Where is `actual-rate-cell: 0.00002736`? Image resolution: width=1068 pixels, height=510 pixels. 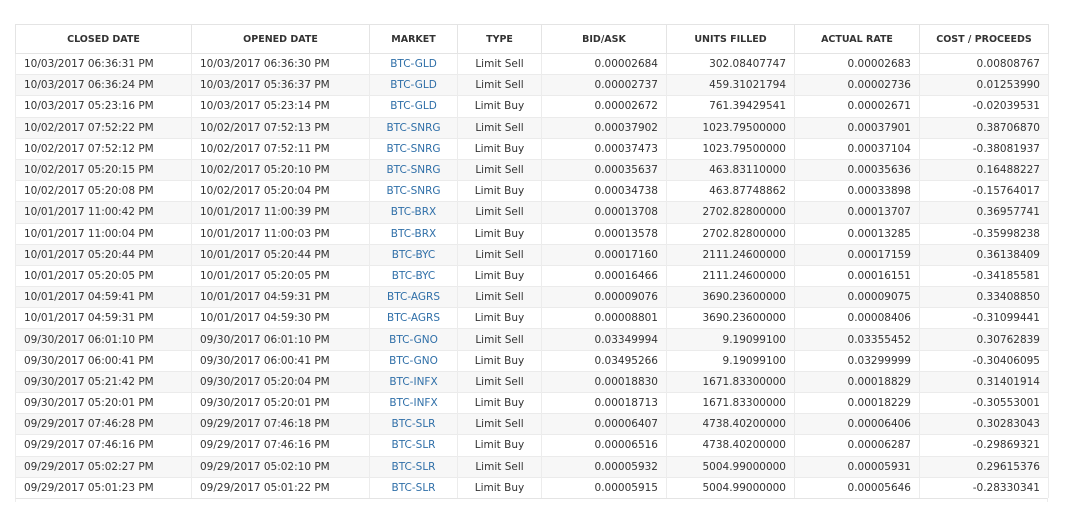 actual-rate-cell: 0.00002736 is located at coordinates (857, 85).